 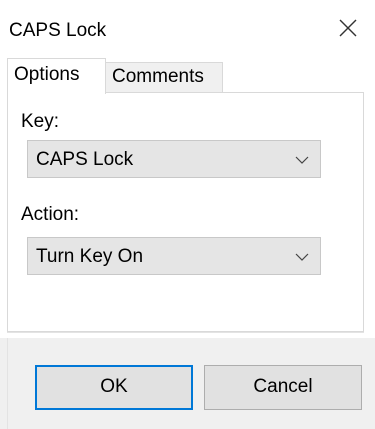 I want to click on tab-comments-label: Comments, so click(x=158, y=76).